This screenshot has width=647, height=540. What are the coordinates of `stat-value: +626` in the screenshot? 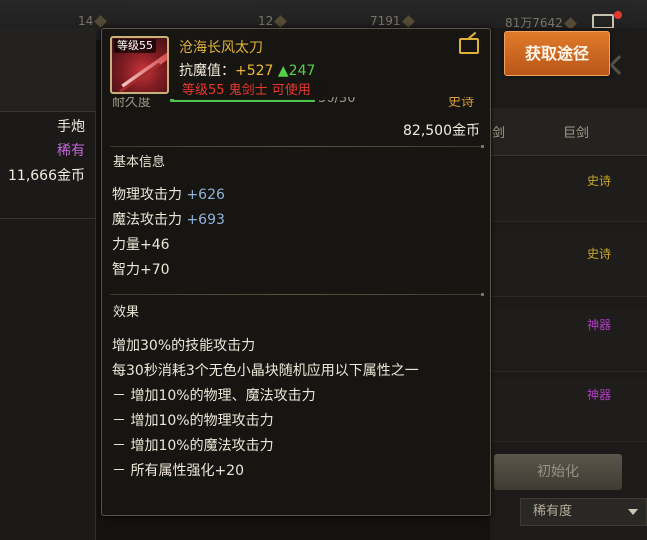 It's located at (205, 195).